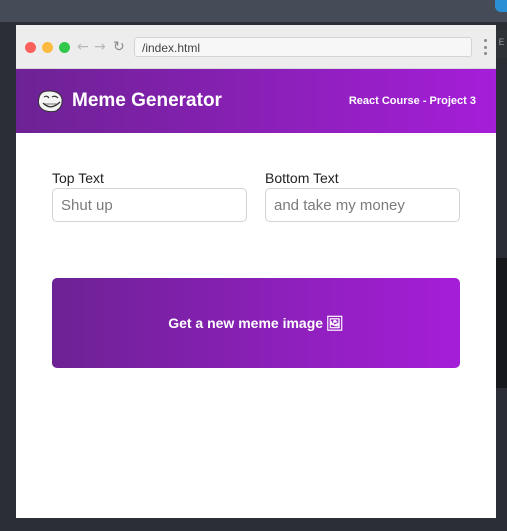  Describe the element at coordinates (47, 47) in the screenshot. I see `minimize-window-icon` at that location.